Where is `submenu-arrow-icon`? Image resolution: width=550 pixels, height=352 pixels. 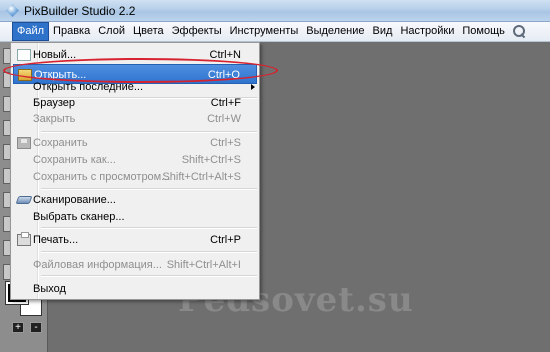
submenu-arrow-icon is located at coordinates (253, 87).